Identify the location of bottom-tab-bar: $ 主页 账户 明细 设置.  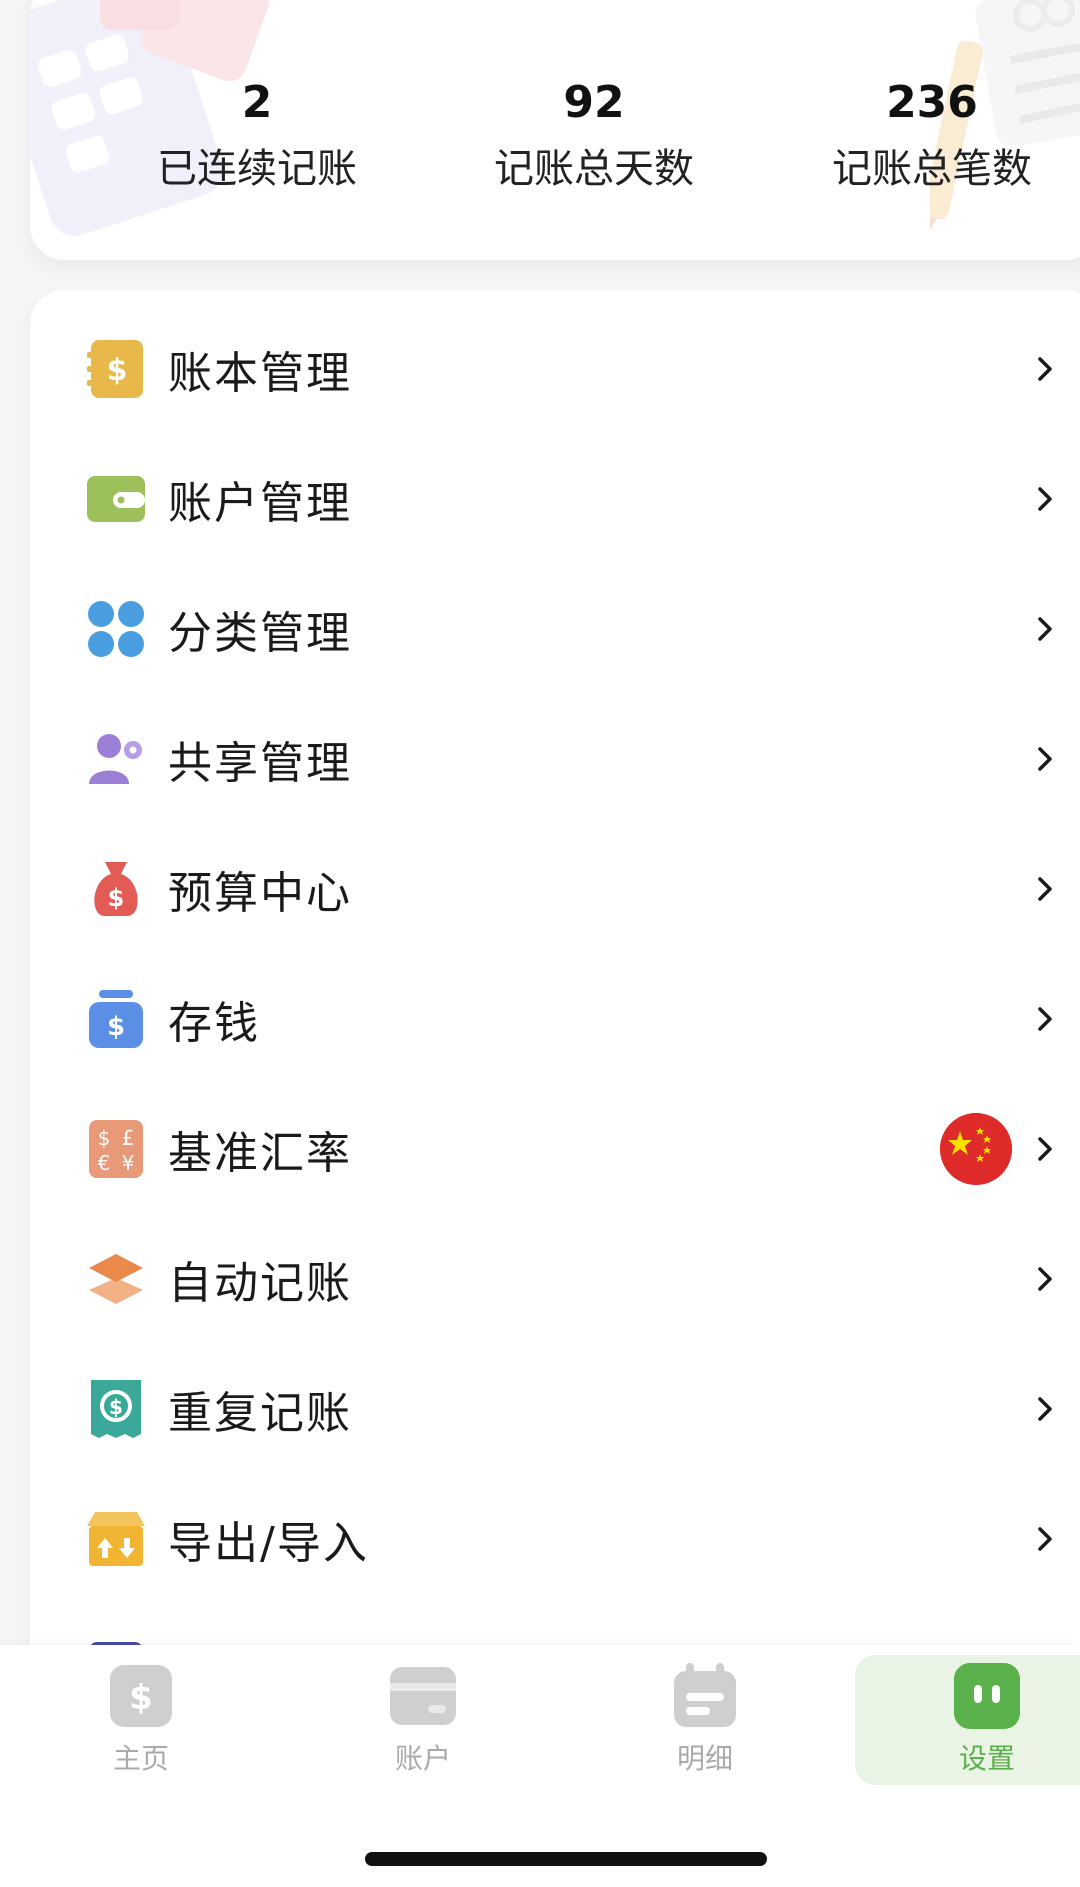
(540, 1766).